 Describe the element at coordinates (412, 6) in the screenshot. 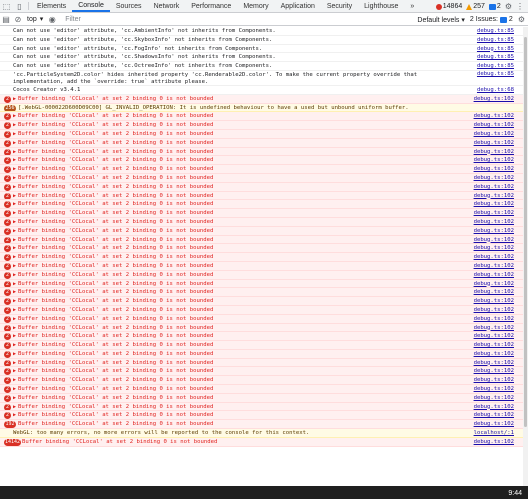

I see `more-tabs-button: »` at that location.